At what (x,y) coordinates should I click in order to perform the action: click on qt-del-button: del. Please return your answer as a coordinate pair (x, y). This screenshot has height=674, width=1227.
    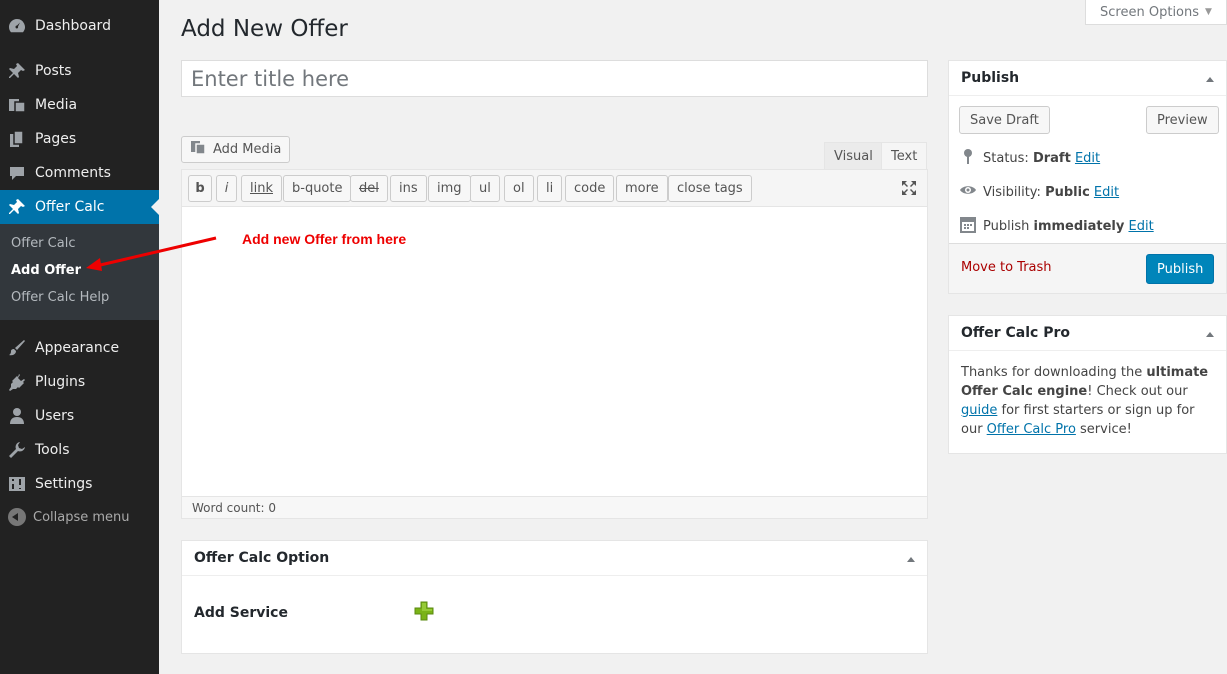
    Looking at the image, I should click on (369, 188).